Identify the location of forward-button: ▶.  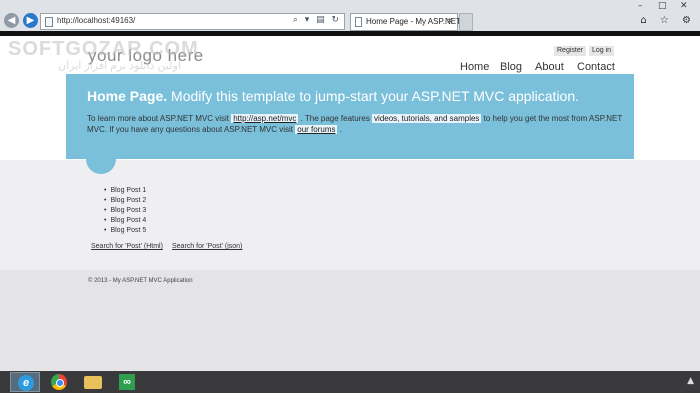
(30, 20).